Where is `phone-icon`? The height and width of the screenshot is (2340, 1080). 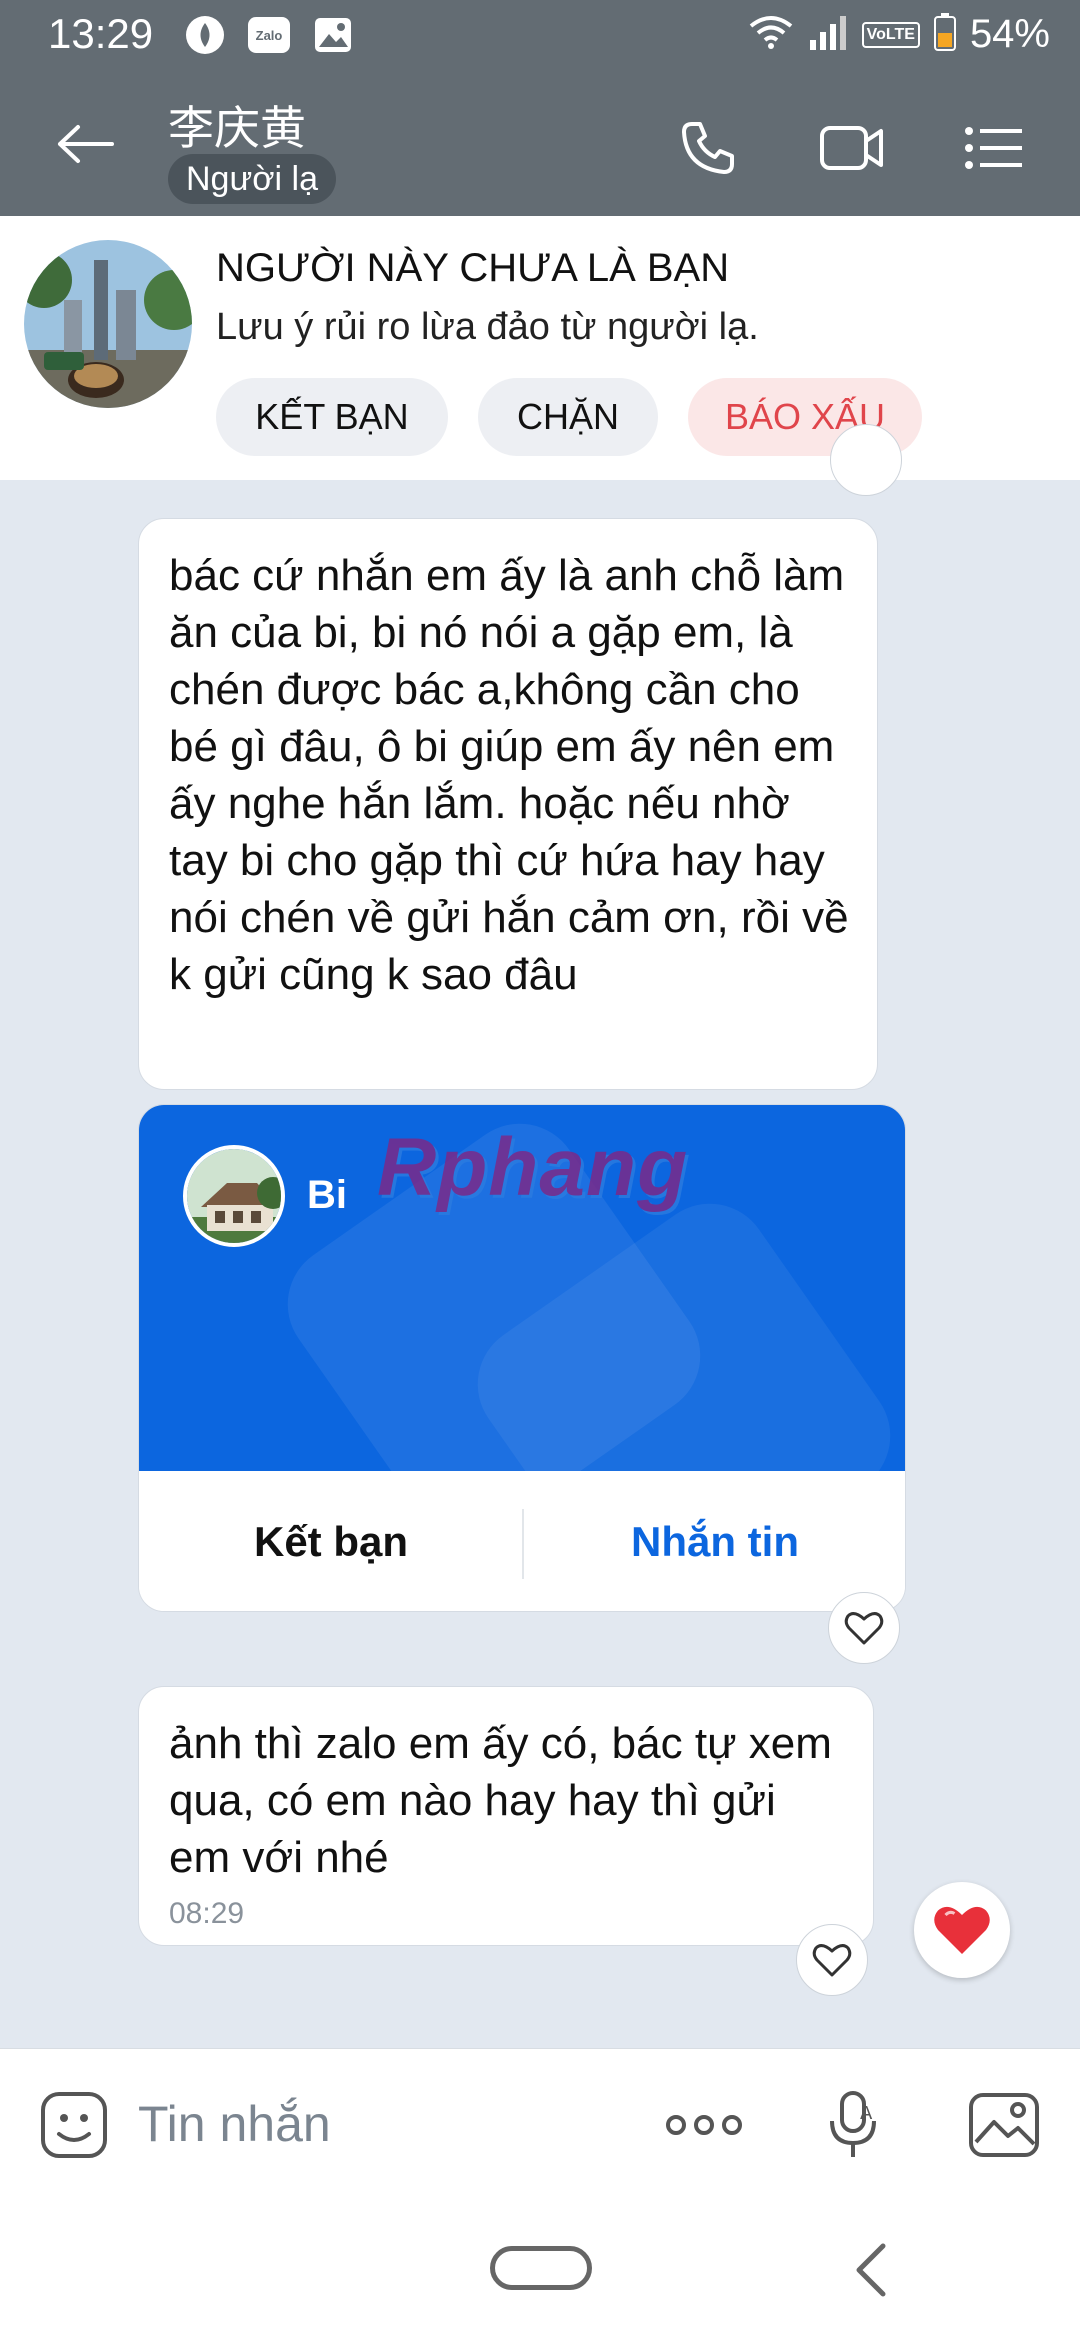
phone-icon is located at coordinates (708, 148).